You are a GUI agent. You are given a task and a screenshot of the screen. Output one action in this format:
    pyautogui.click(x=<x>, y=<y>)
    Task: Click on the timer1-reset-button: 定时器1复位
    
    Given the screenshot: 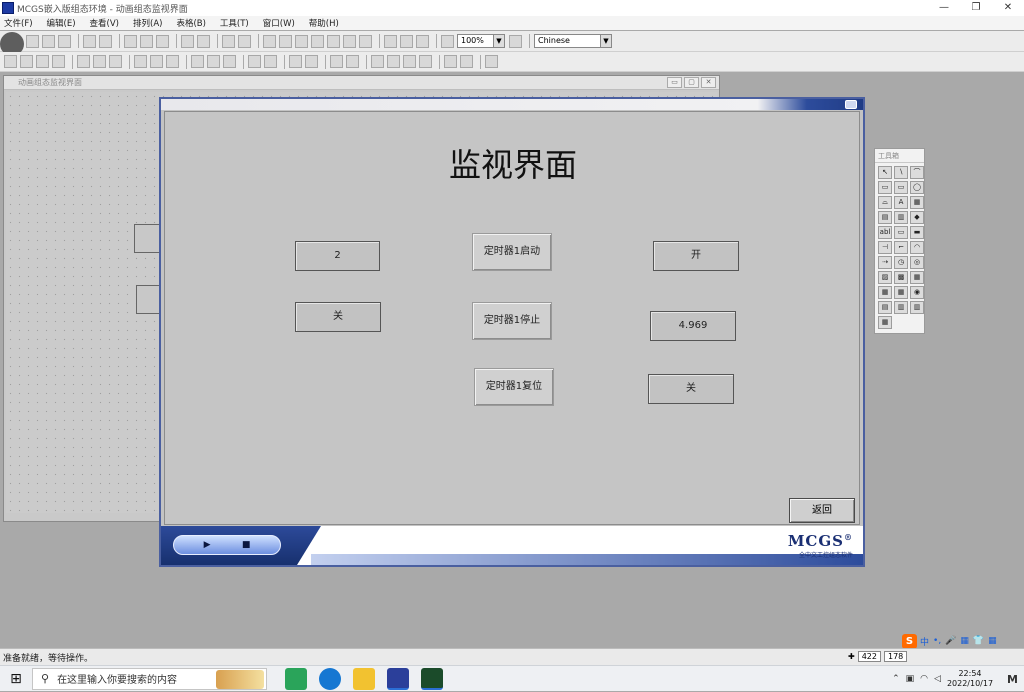 What is the action you would take?
    pyautogui.click(x=514, y=387)
    